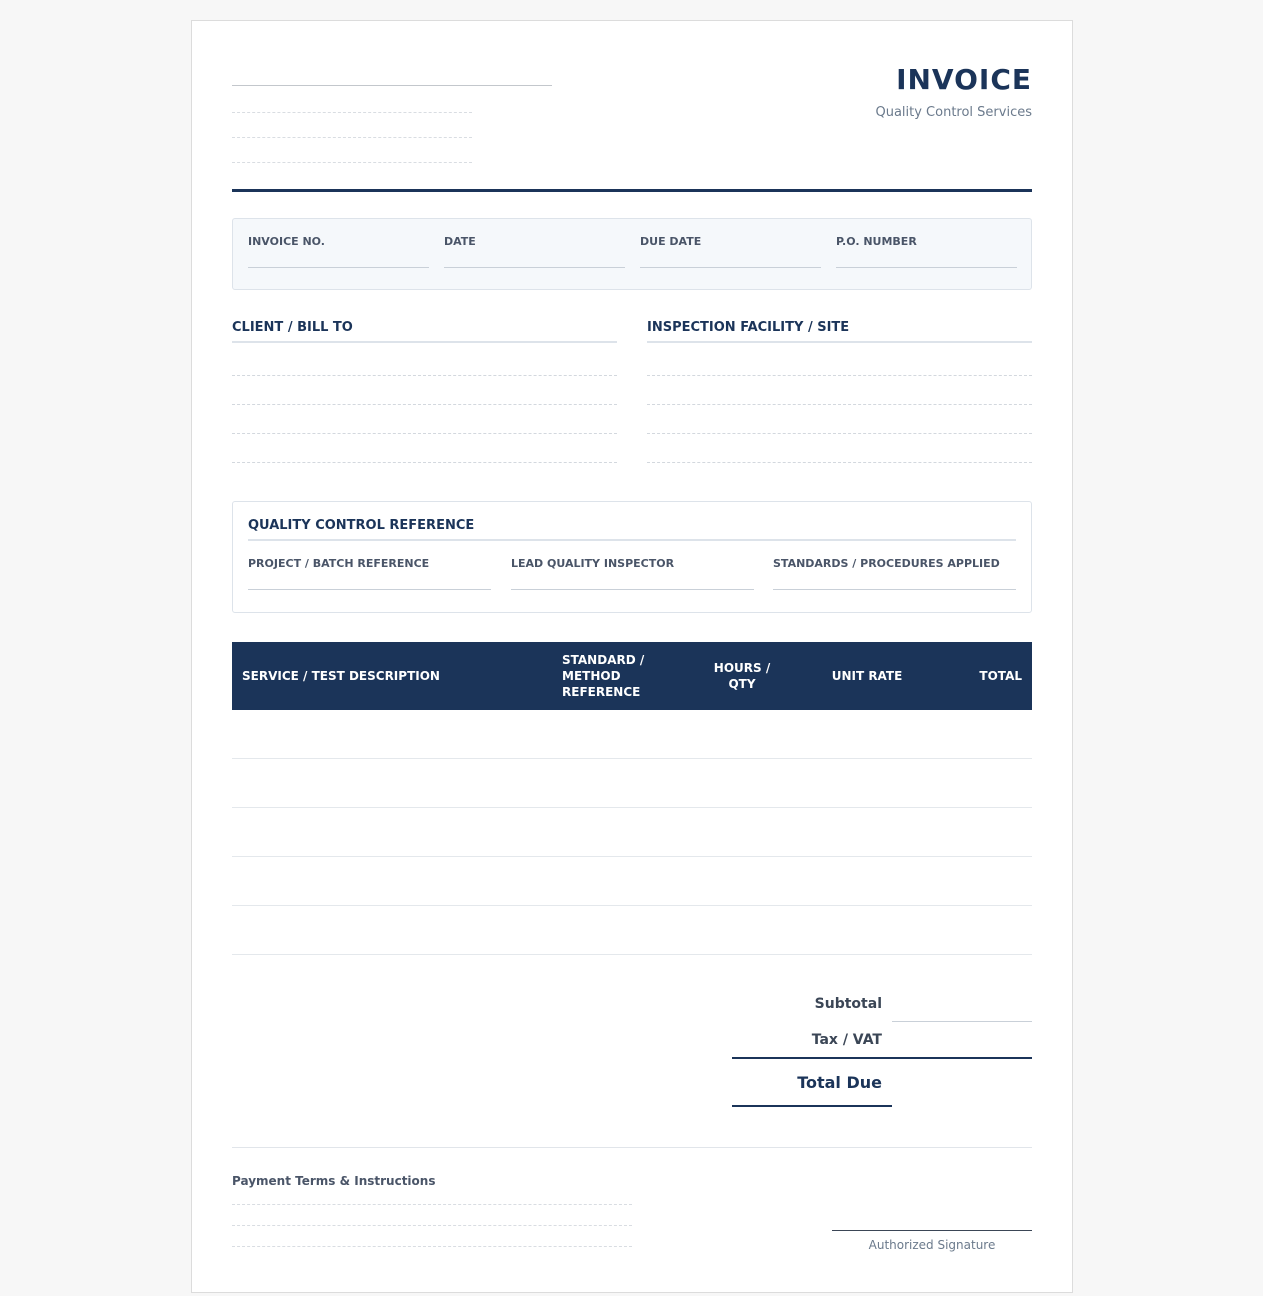 The width and height of the screenshot is (1263, 1296). Describe the element at coordinates (964, 79) in the screenshot. I see `invoice-title: INVOICE` at that location.